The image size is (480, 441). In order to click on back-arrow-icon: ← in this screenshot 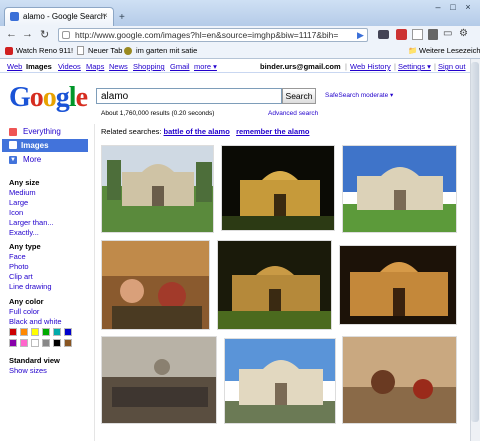, I will do `click(11, 34)`.